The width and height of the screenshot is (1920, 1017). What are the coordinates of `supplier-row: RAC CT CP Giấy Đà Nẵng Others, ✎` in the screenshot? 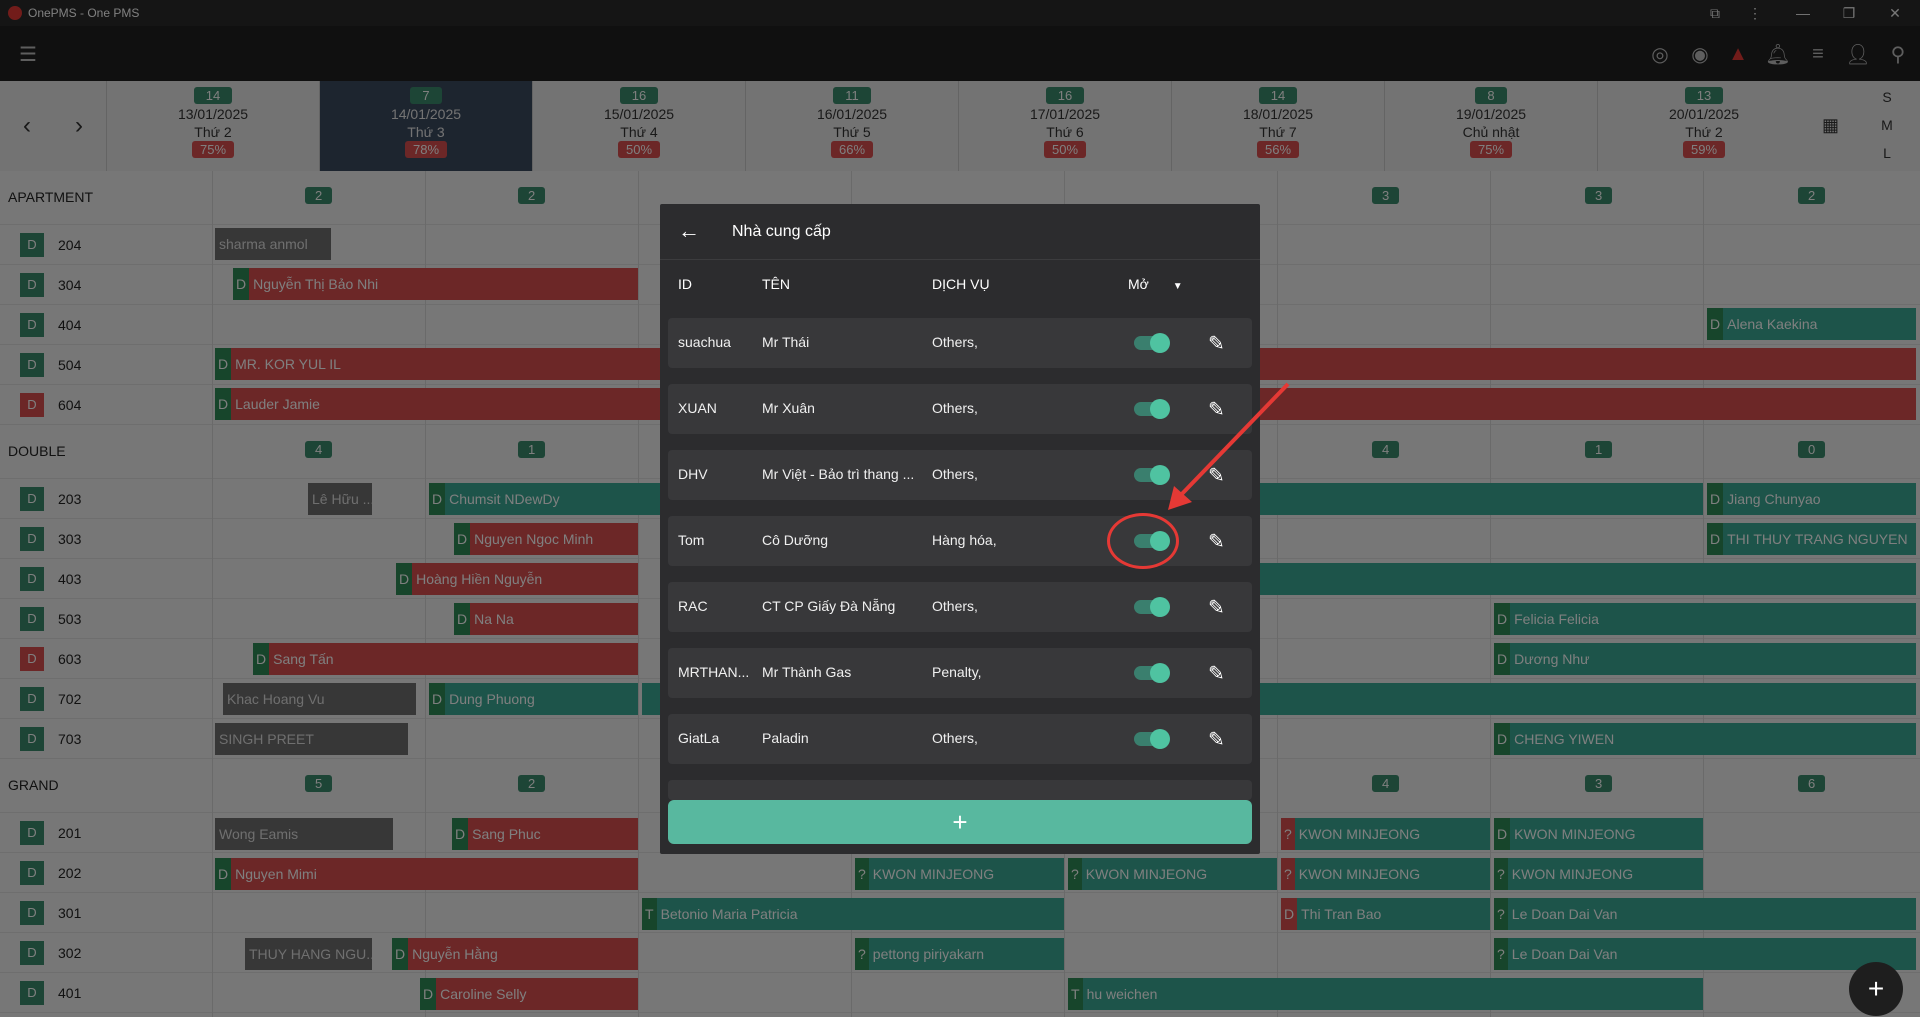 It's located at (960, 607).